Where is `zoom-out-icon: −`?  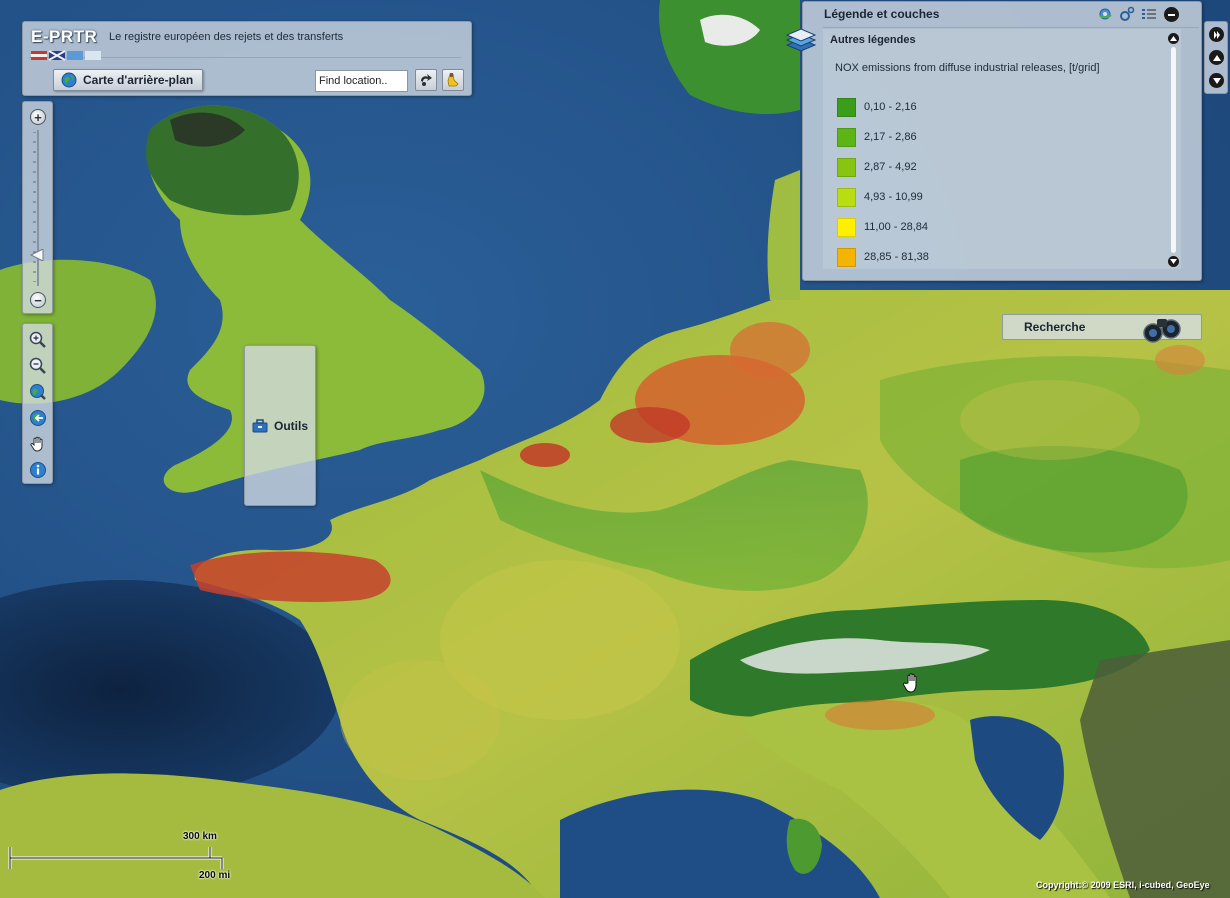
zoom-out-icon: − is located at coordinates (38, 300).